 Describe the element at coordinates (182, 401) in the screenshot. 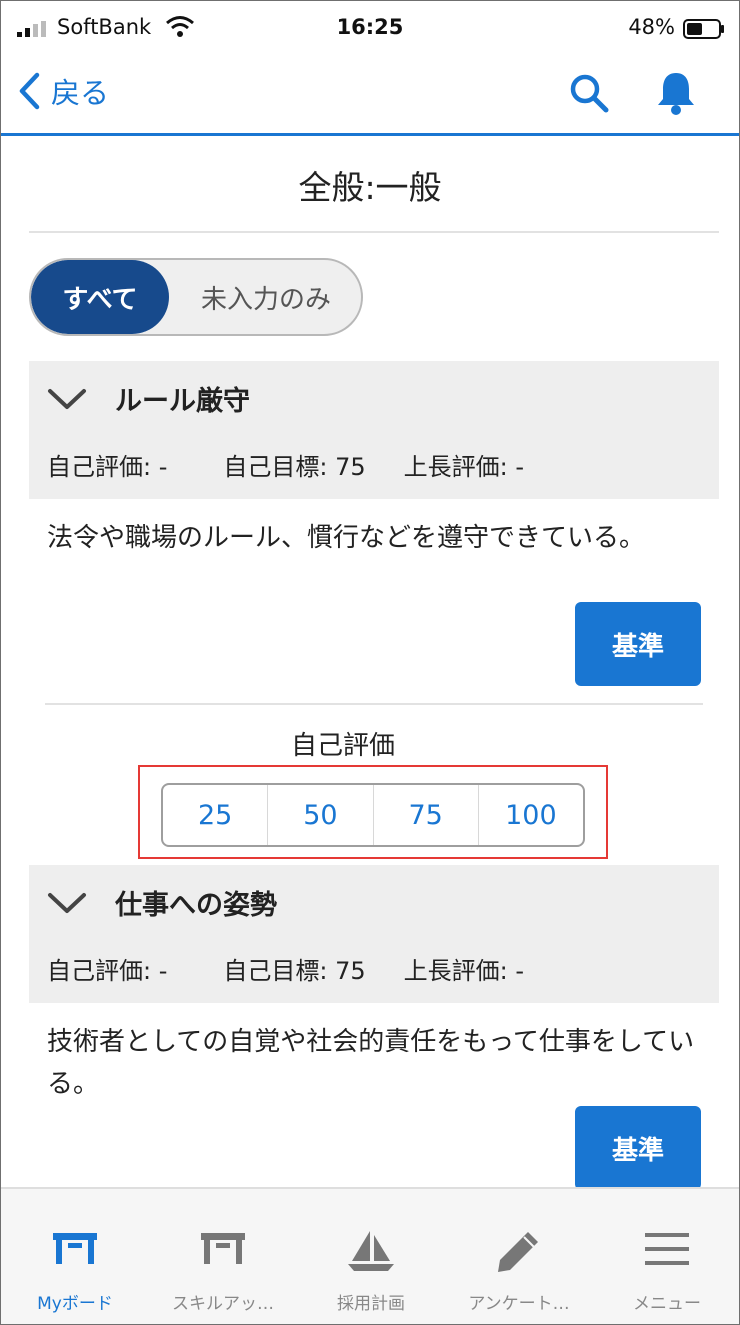

I see `section-title: ルール厳守` at that location.